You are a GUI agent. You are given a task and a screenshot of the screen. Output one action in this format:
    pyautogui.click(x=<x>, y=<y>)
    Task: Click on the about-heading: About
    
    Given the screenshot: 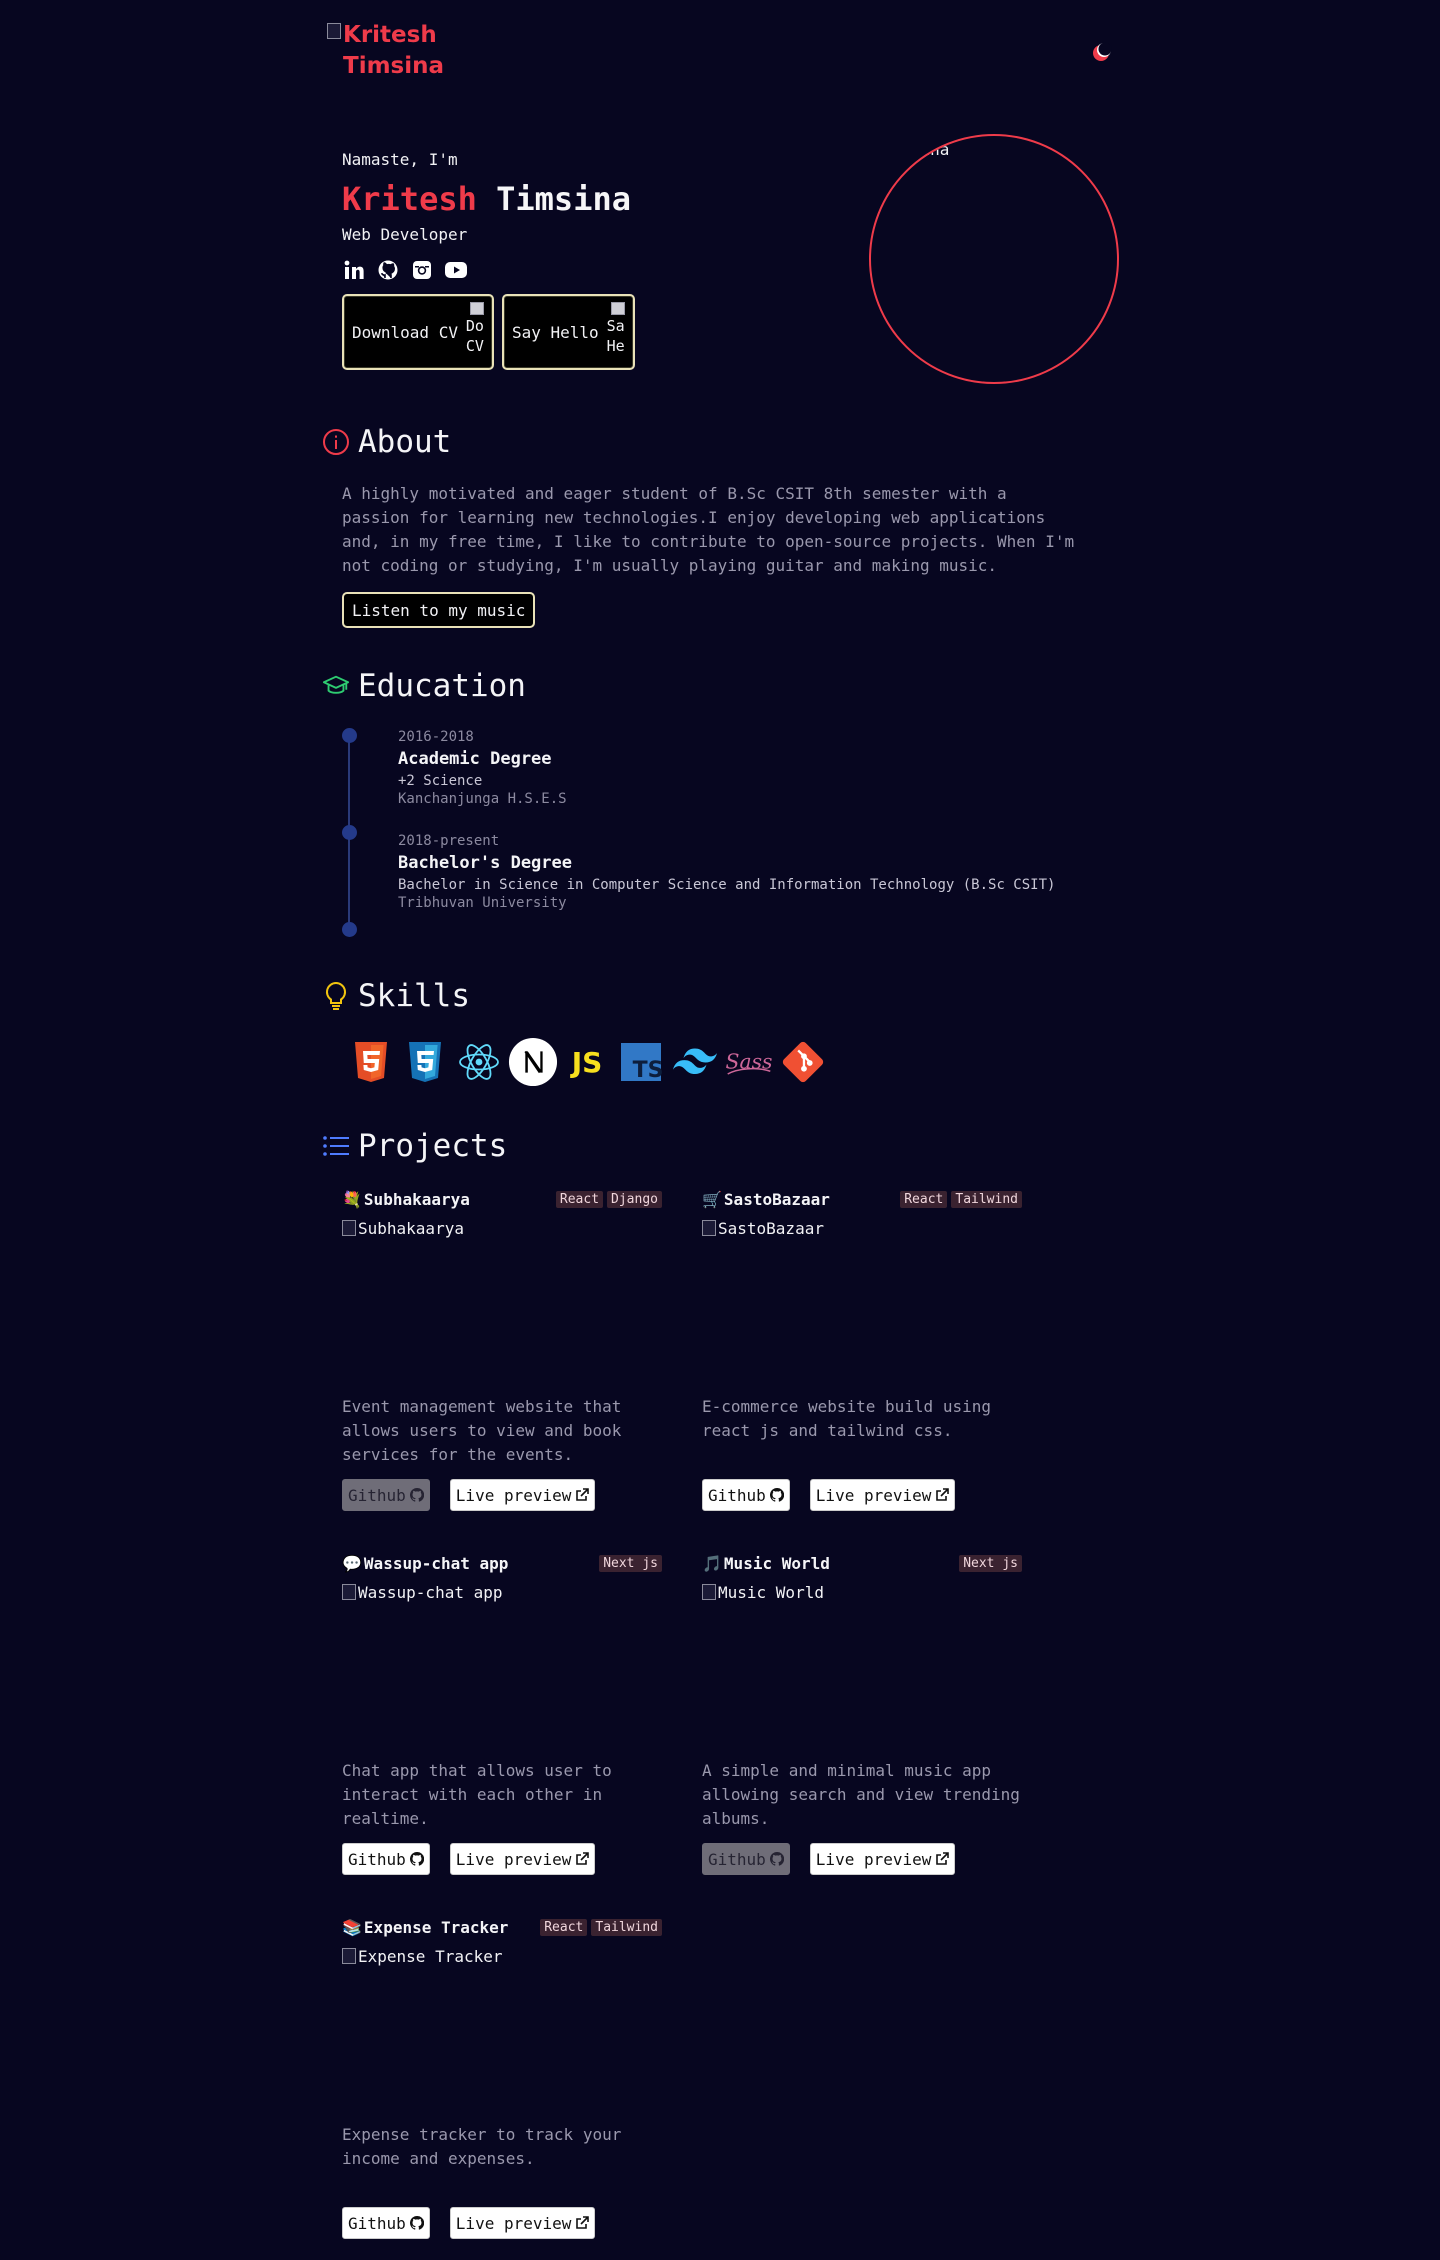 What is the action you would take?
    pyautogui.click(x=386, y=442)
    